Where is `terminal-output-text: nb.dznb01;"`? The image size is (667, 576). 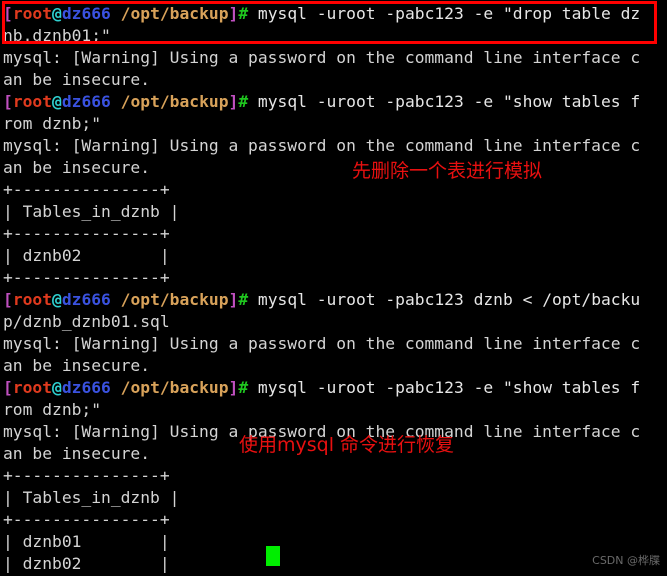
terminal-output-text: nb.dznb01;" is located at coordinates (57, 35).